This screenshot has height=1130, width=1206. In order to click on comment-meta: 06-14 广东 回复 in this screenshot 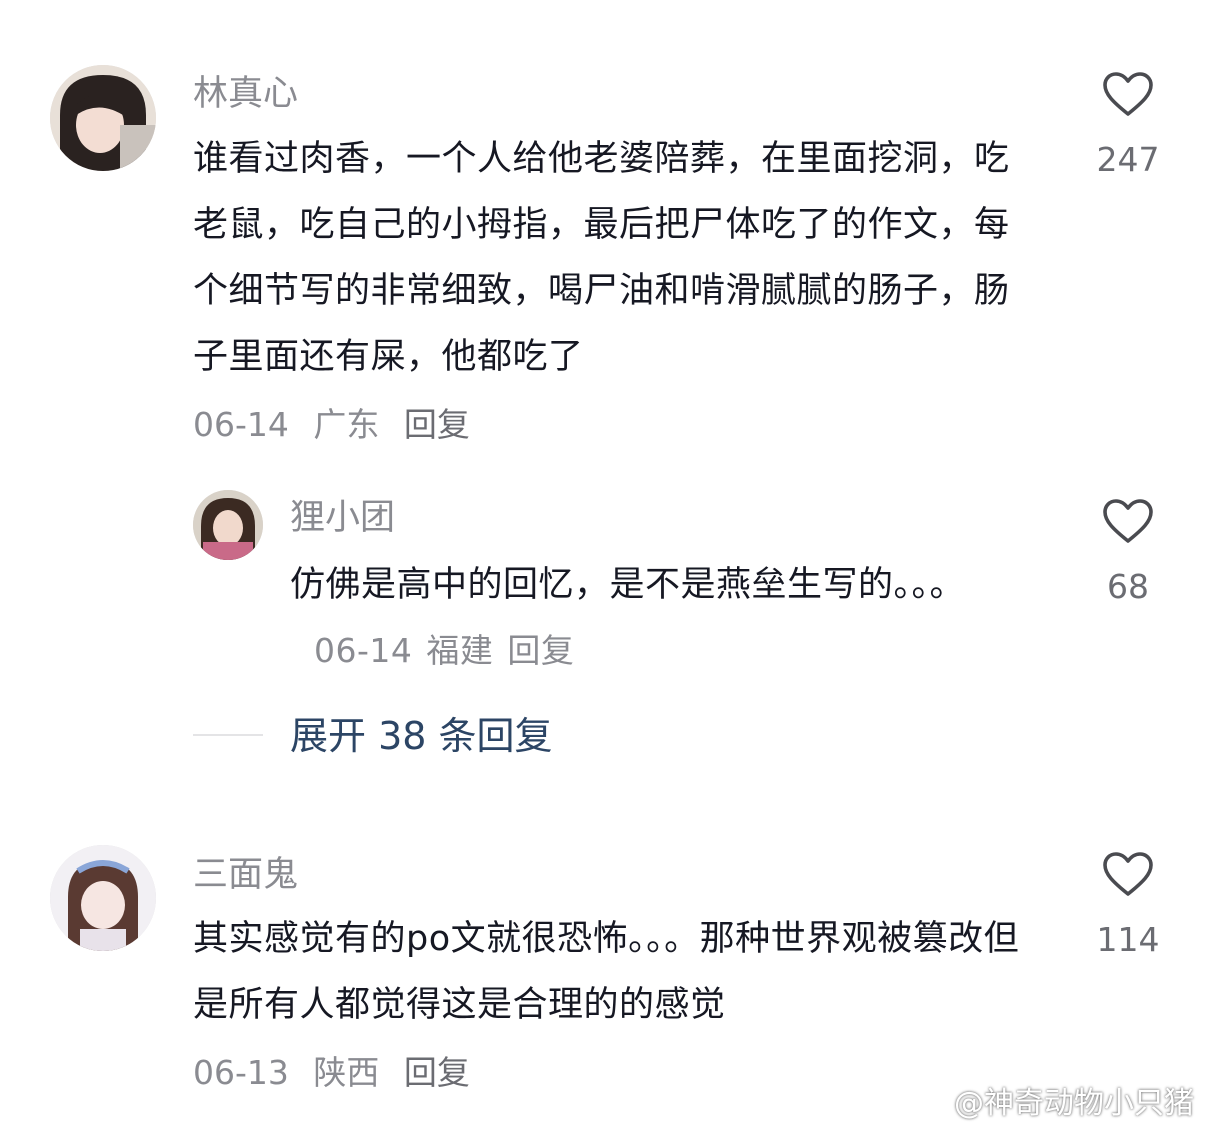, I will do `click(338, 425)`.